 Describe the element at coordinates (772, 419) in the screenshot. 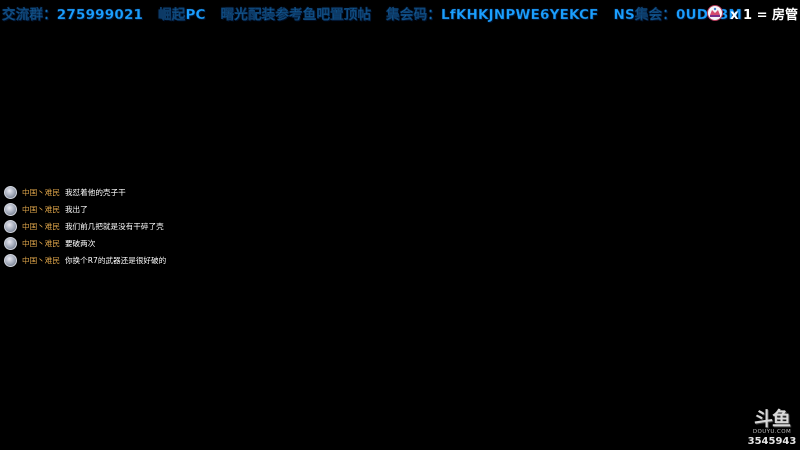

I see `douyu-logo: 斗鱼` at that location.